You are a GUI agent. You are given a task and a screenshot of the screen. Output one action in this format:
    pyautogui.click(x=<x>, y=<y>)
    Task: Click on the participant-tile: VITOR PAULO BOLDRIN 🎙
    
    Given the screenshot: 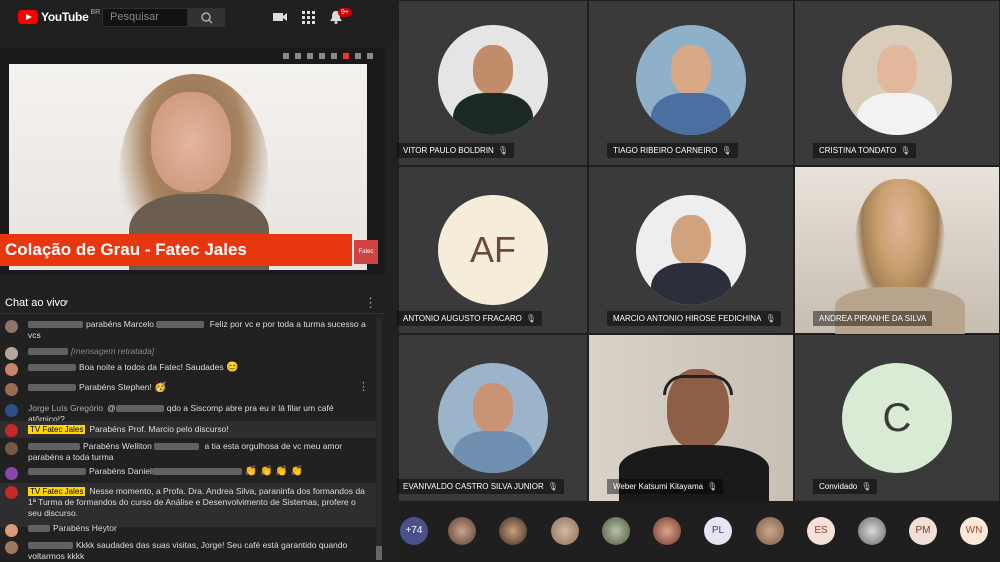 What is the action you would take?
    pyautogui.click(x=492, y=83)
    